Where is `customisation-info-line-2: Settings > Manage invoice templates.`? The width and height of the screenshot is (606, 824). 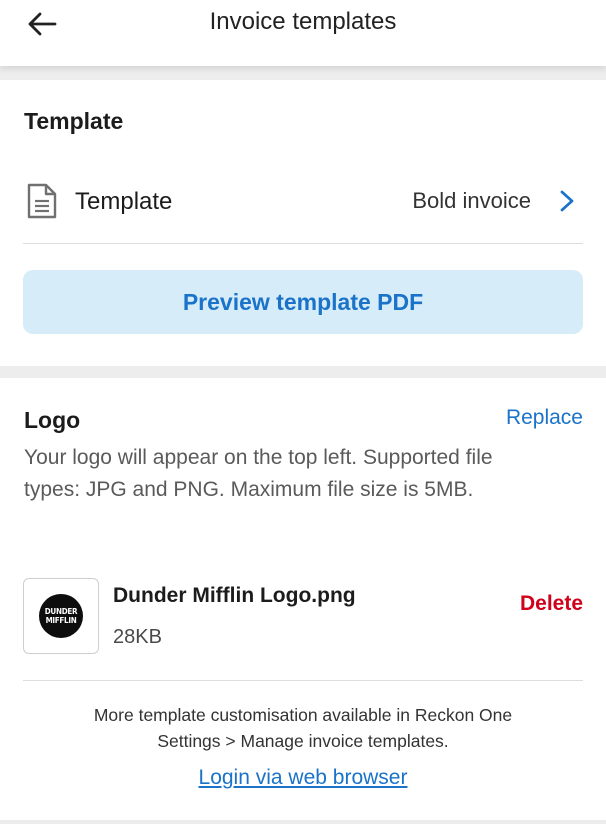
customisation-info-line-2: Settings > Manage invoice templates. is located at coordinates (303, 741).